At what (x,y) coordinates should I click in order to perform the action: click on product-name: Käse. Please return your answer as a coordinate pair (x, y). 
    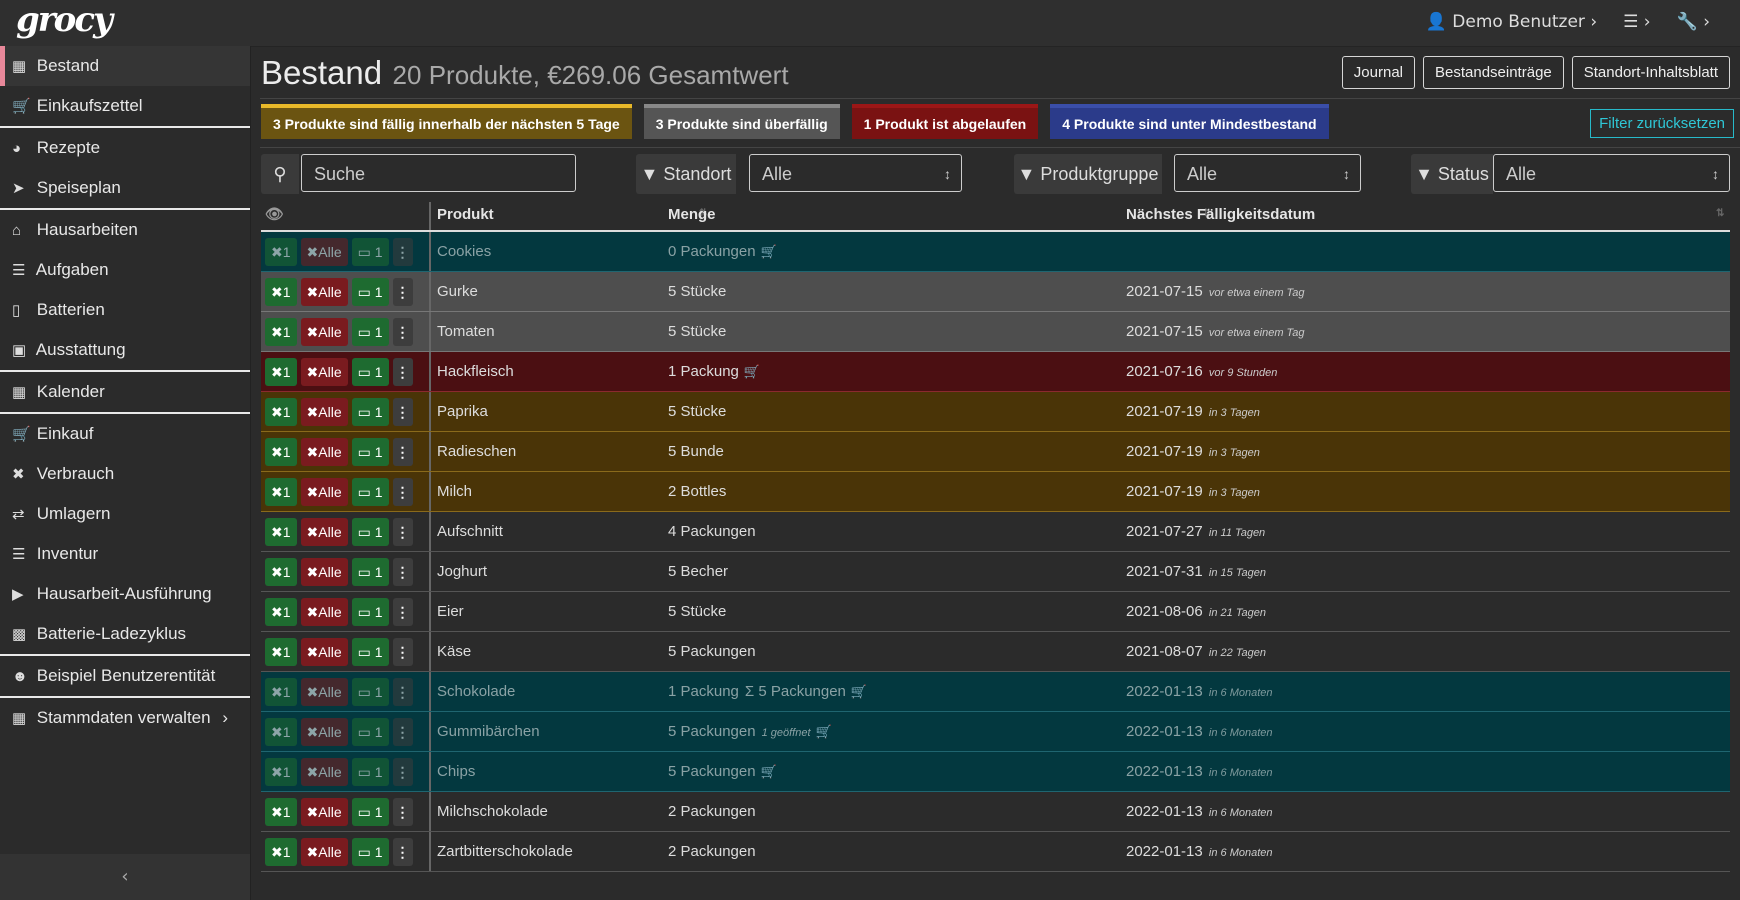
    Looking at the image, I should click on (454, 651).